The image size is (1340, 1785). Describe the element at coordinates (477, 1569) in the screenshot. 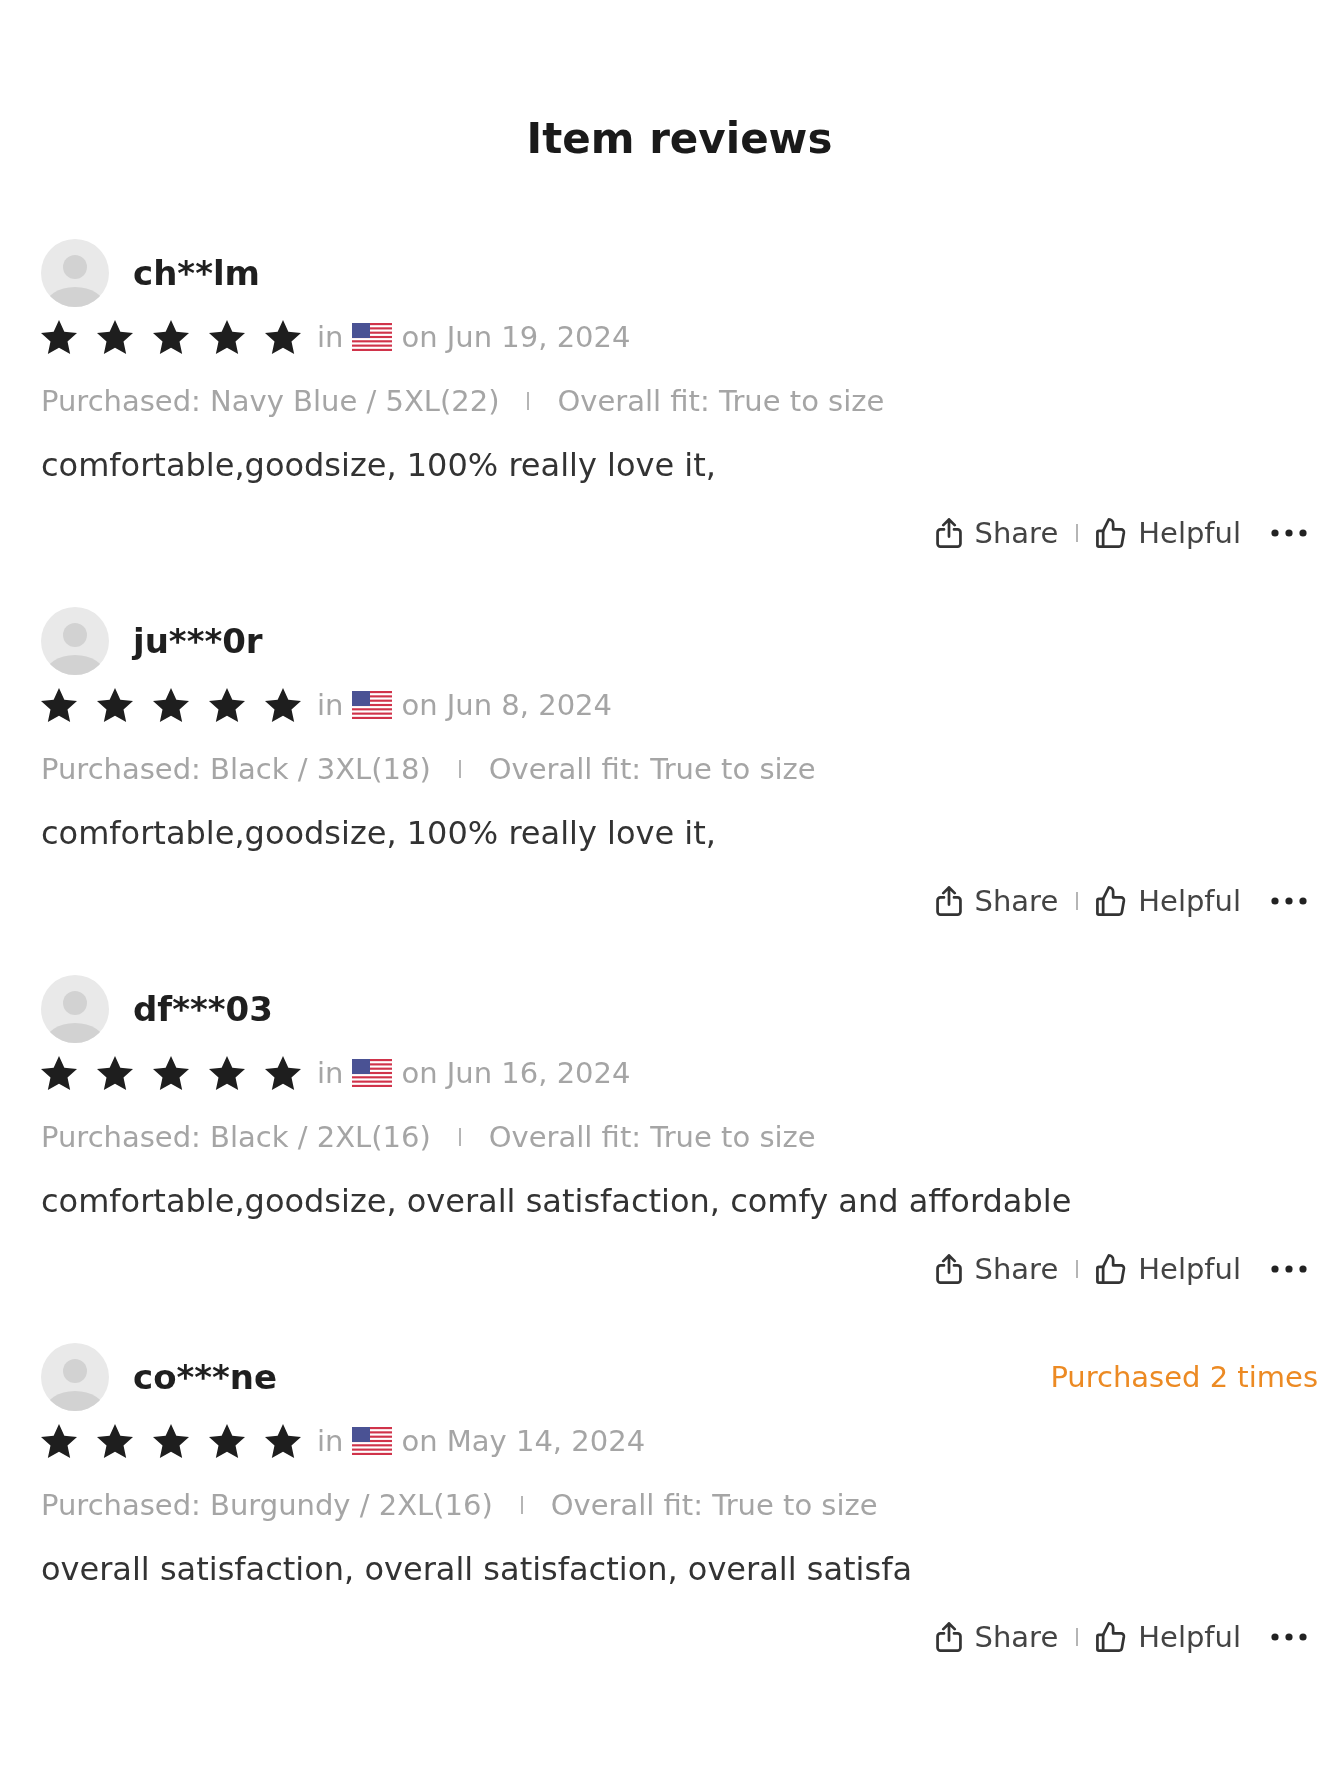

I see `review-text: overall satisfaction, overall satisfaction, overall satisfa` at that location.